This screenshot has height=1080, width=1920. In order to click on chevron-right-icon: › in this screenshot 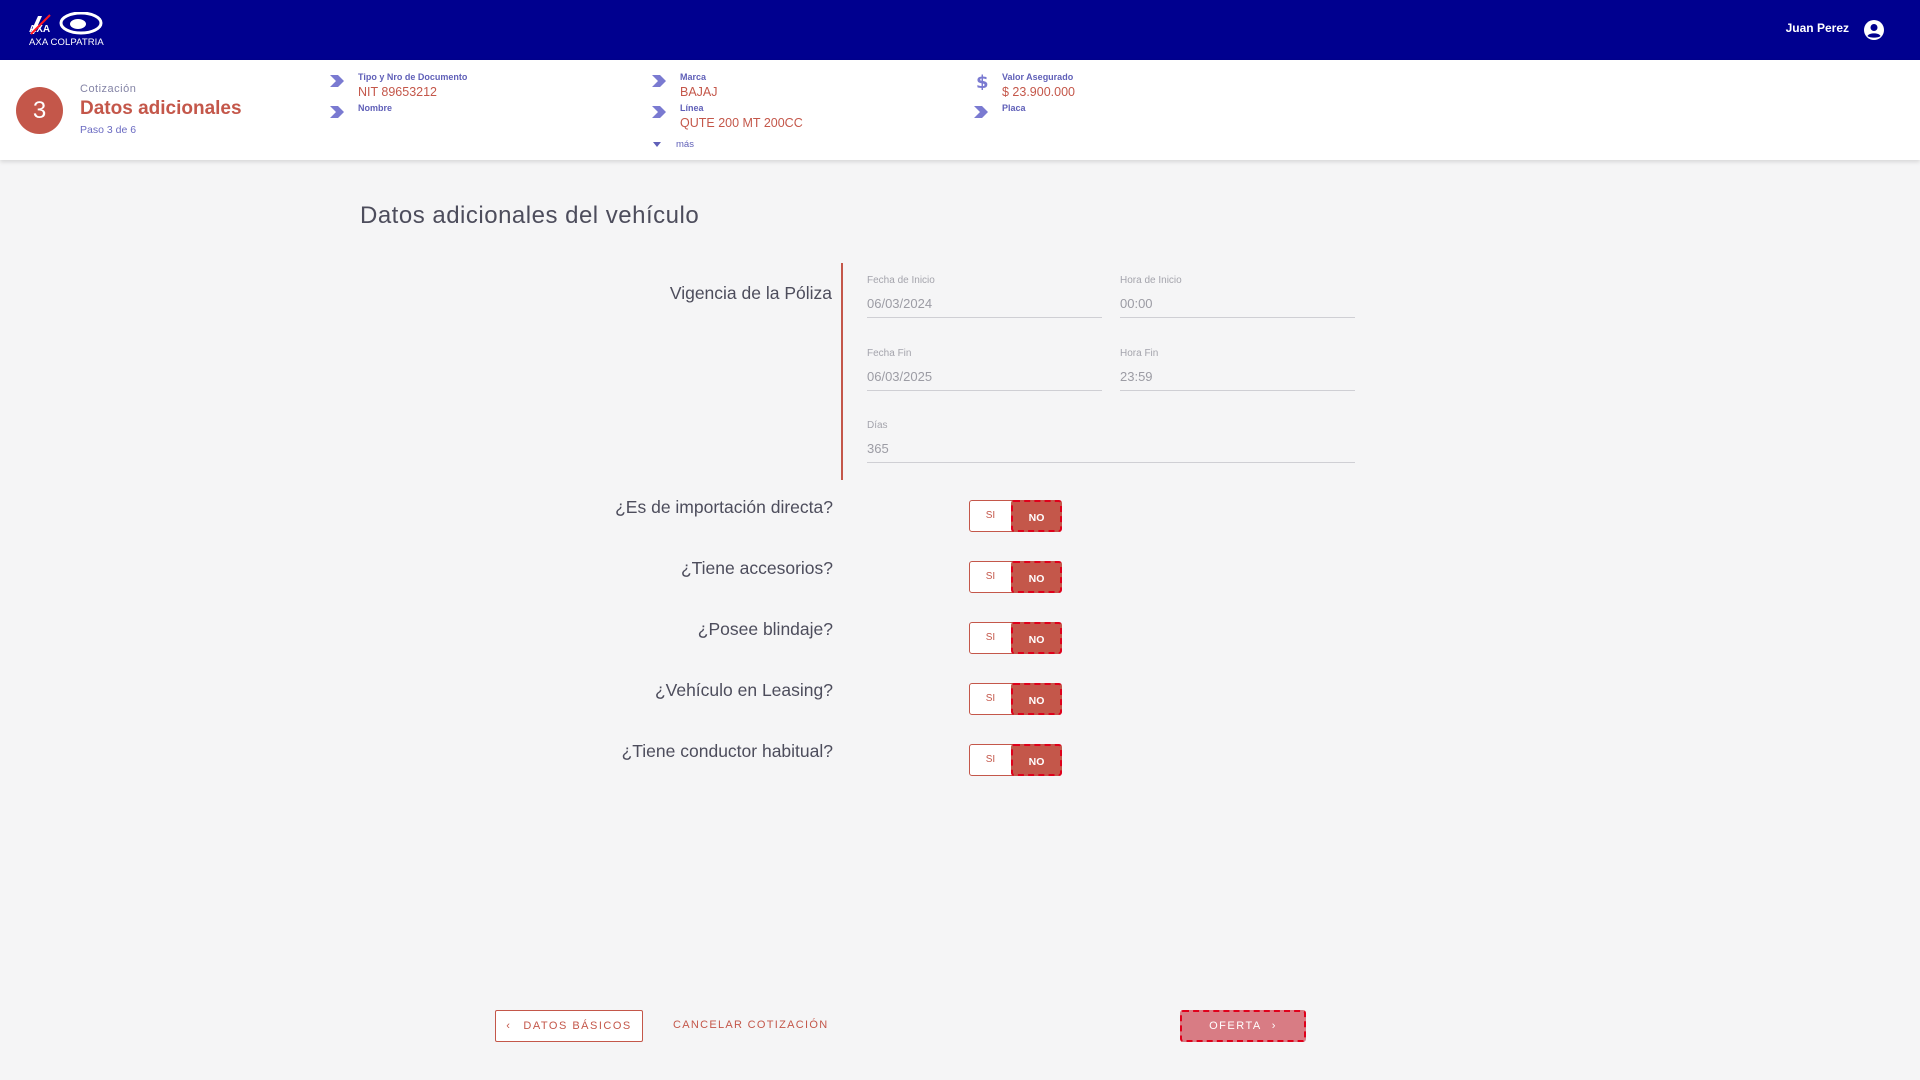, I will do `click(1274, 1026)`.